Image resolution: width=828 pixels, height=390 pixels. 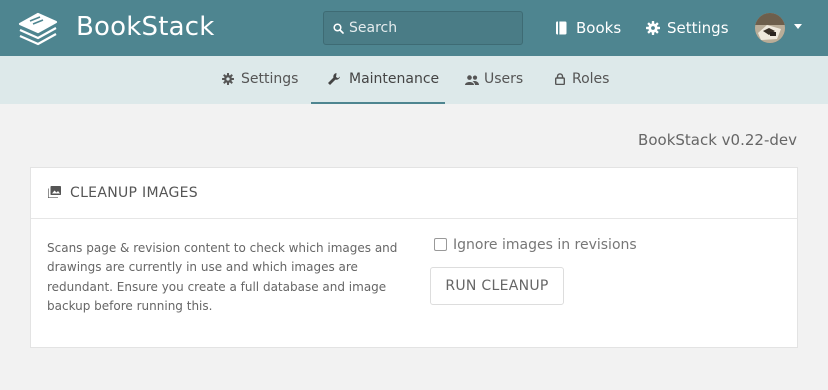 What do you see at coordinates (599, 28) in the screenshot?
I see `nav-books-label: Books` at bounding box center [599, 28].